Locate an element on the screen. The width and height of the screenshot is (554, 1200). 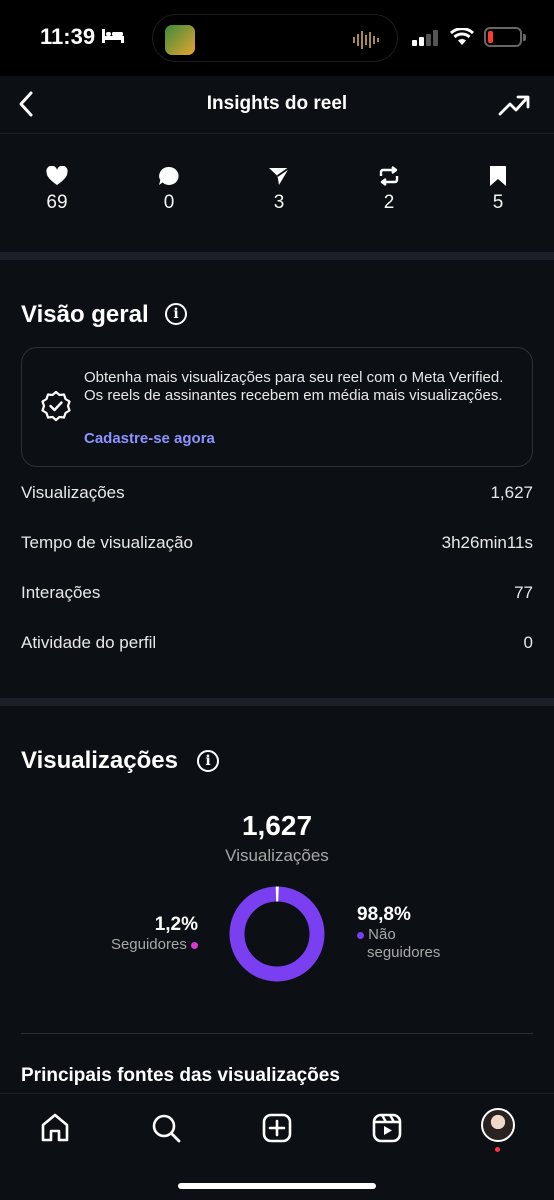
overview-info-icon: i is located at coordinates (176, 314).